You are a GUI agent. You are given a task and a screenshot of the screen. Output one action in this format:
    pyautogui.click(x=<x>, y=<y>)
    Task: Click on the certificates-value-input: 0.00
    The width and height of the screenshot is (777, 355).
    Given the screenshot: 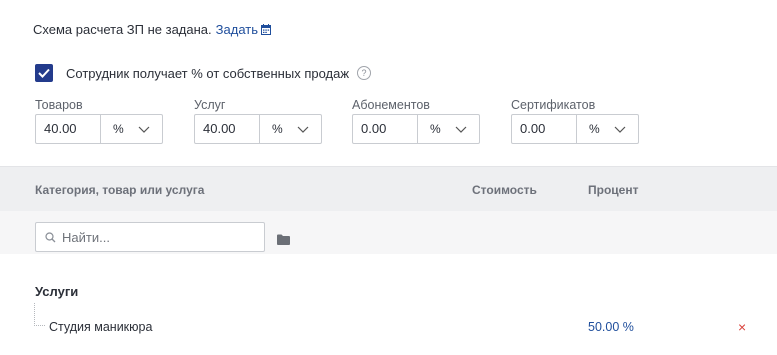 What is the action you would take?
    pyautogui.click(x=544, y=129)
    